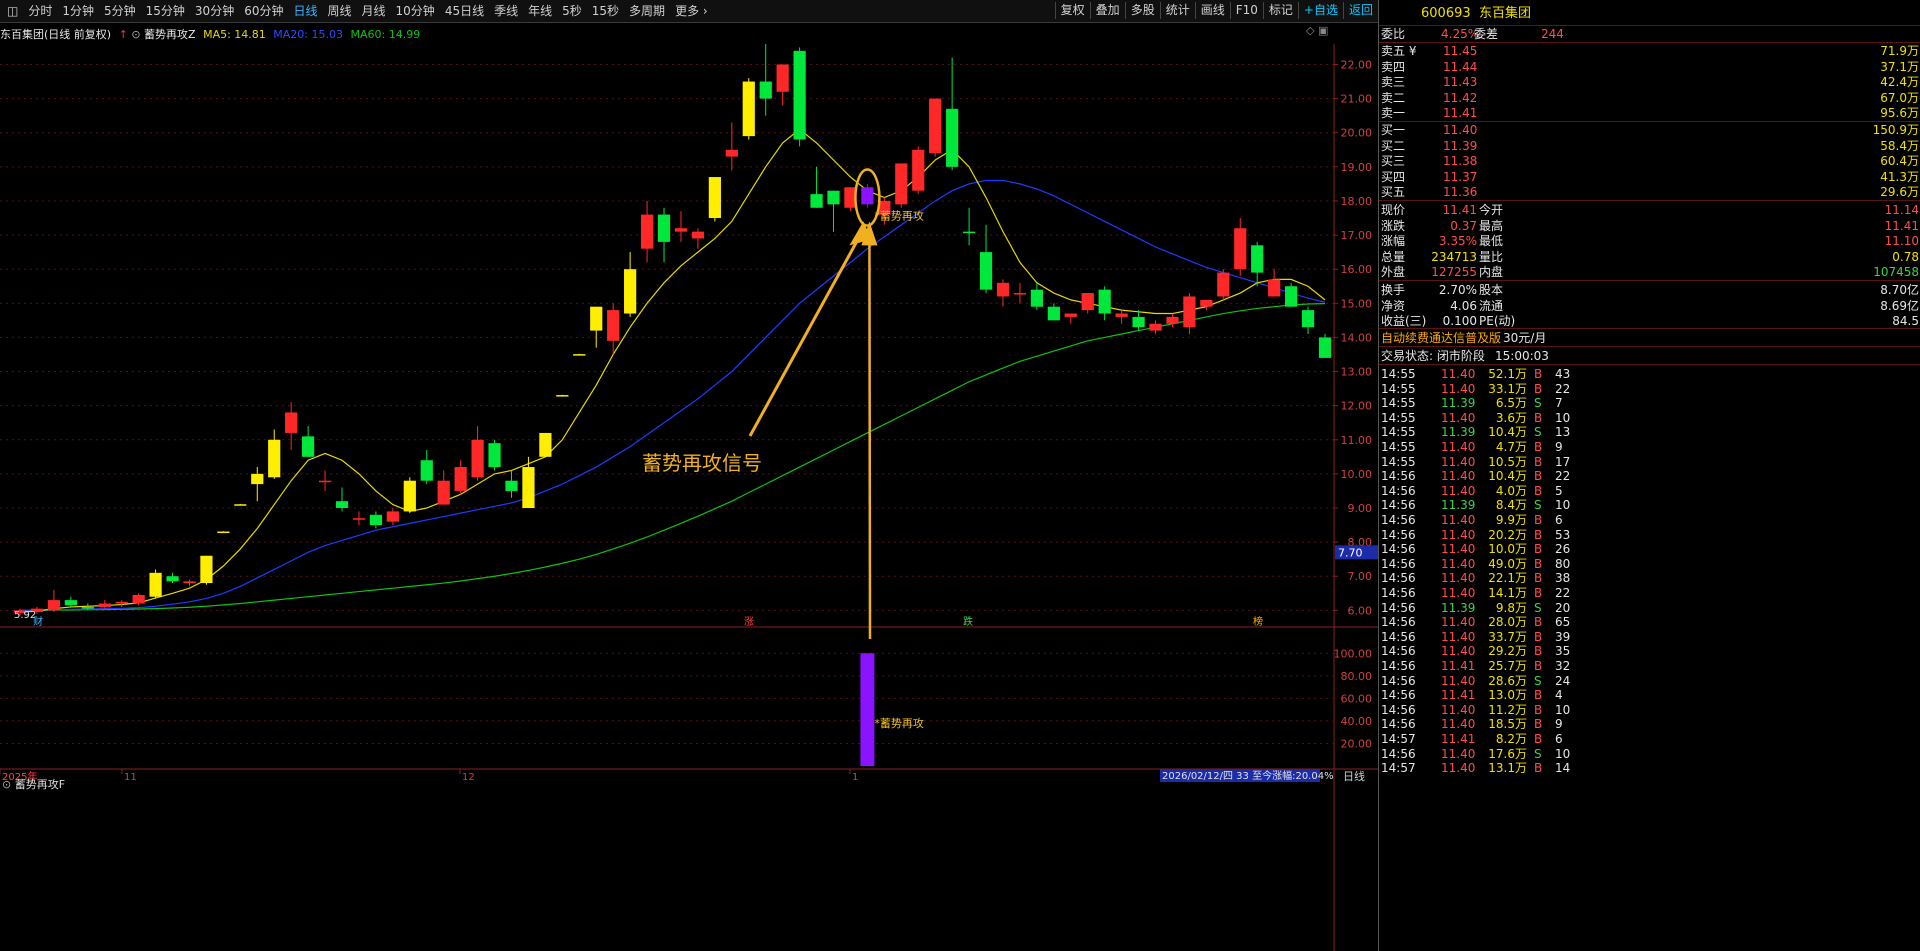 The image size is (1920, 951). Describe the element at coordinates (1360, 10) in the screenshot. I see `toolbar-button: 返回` at that location.